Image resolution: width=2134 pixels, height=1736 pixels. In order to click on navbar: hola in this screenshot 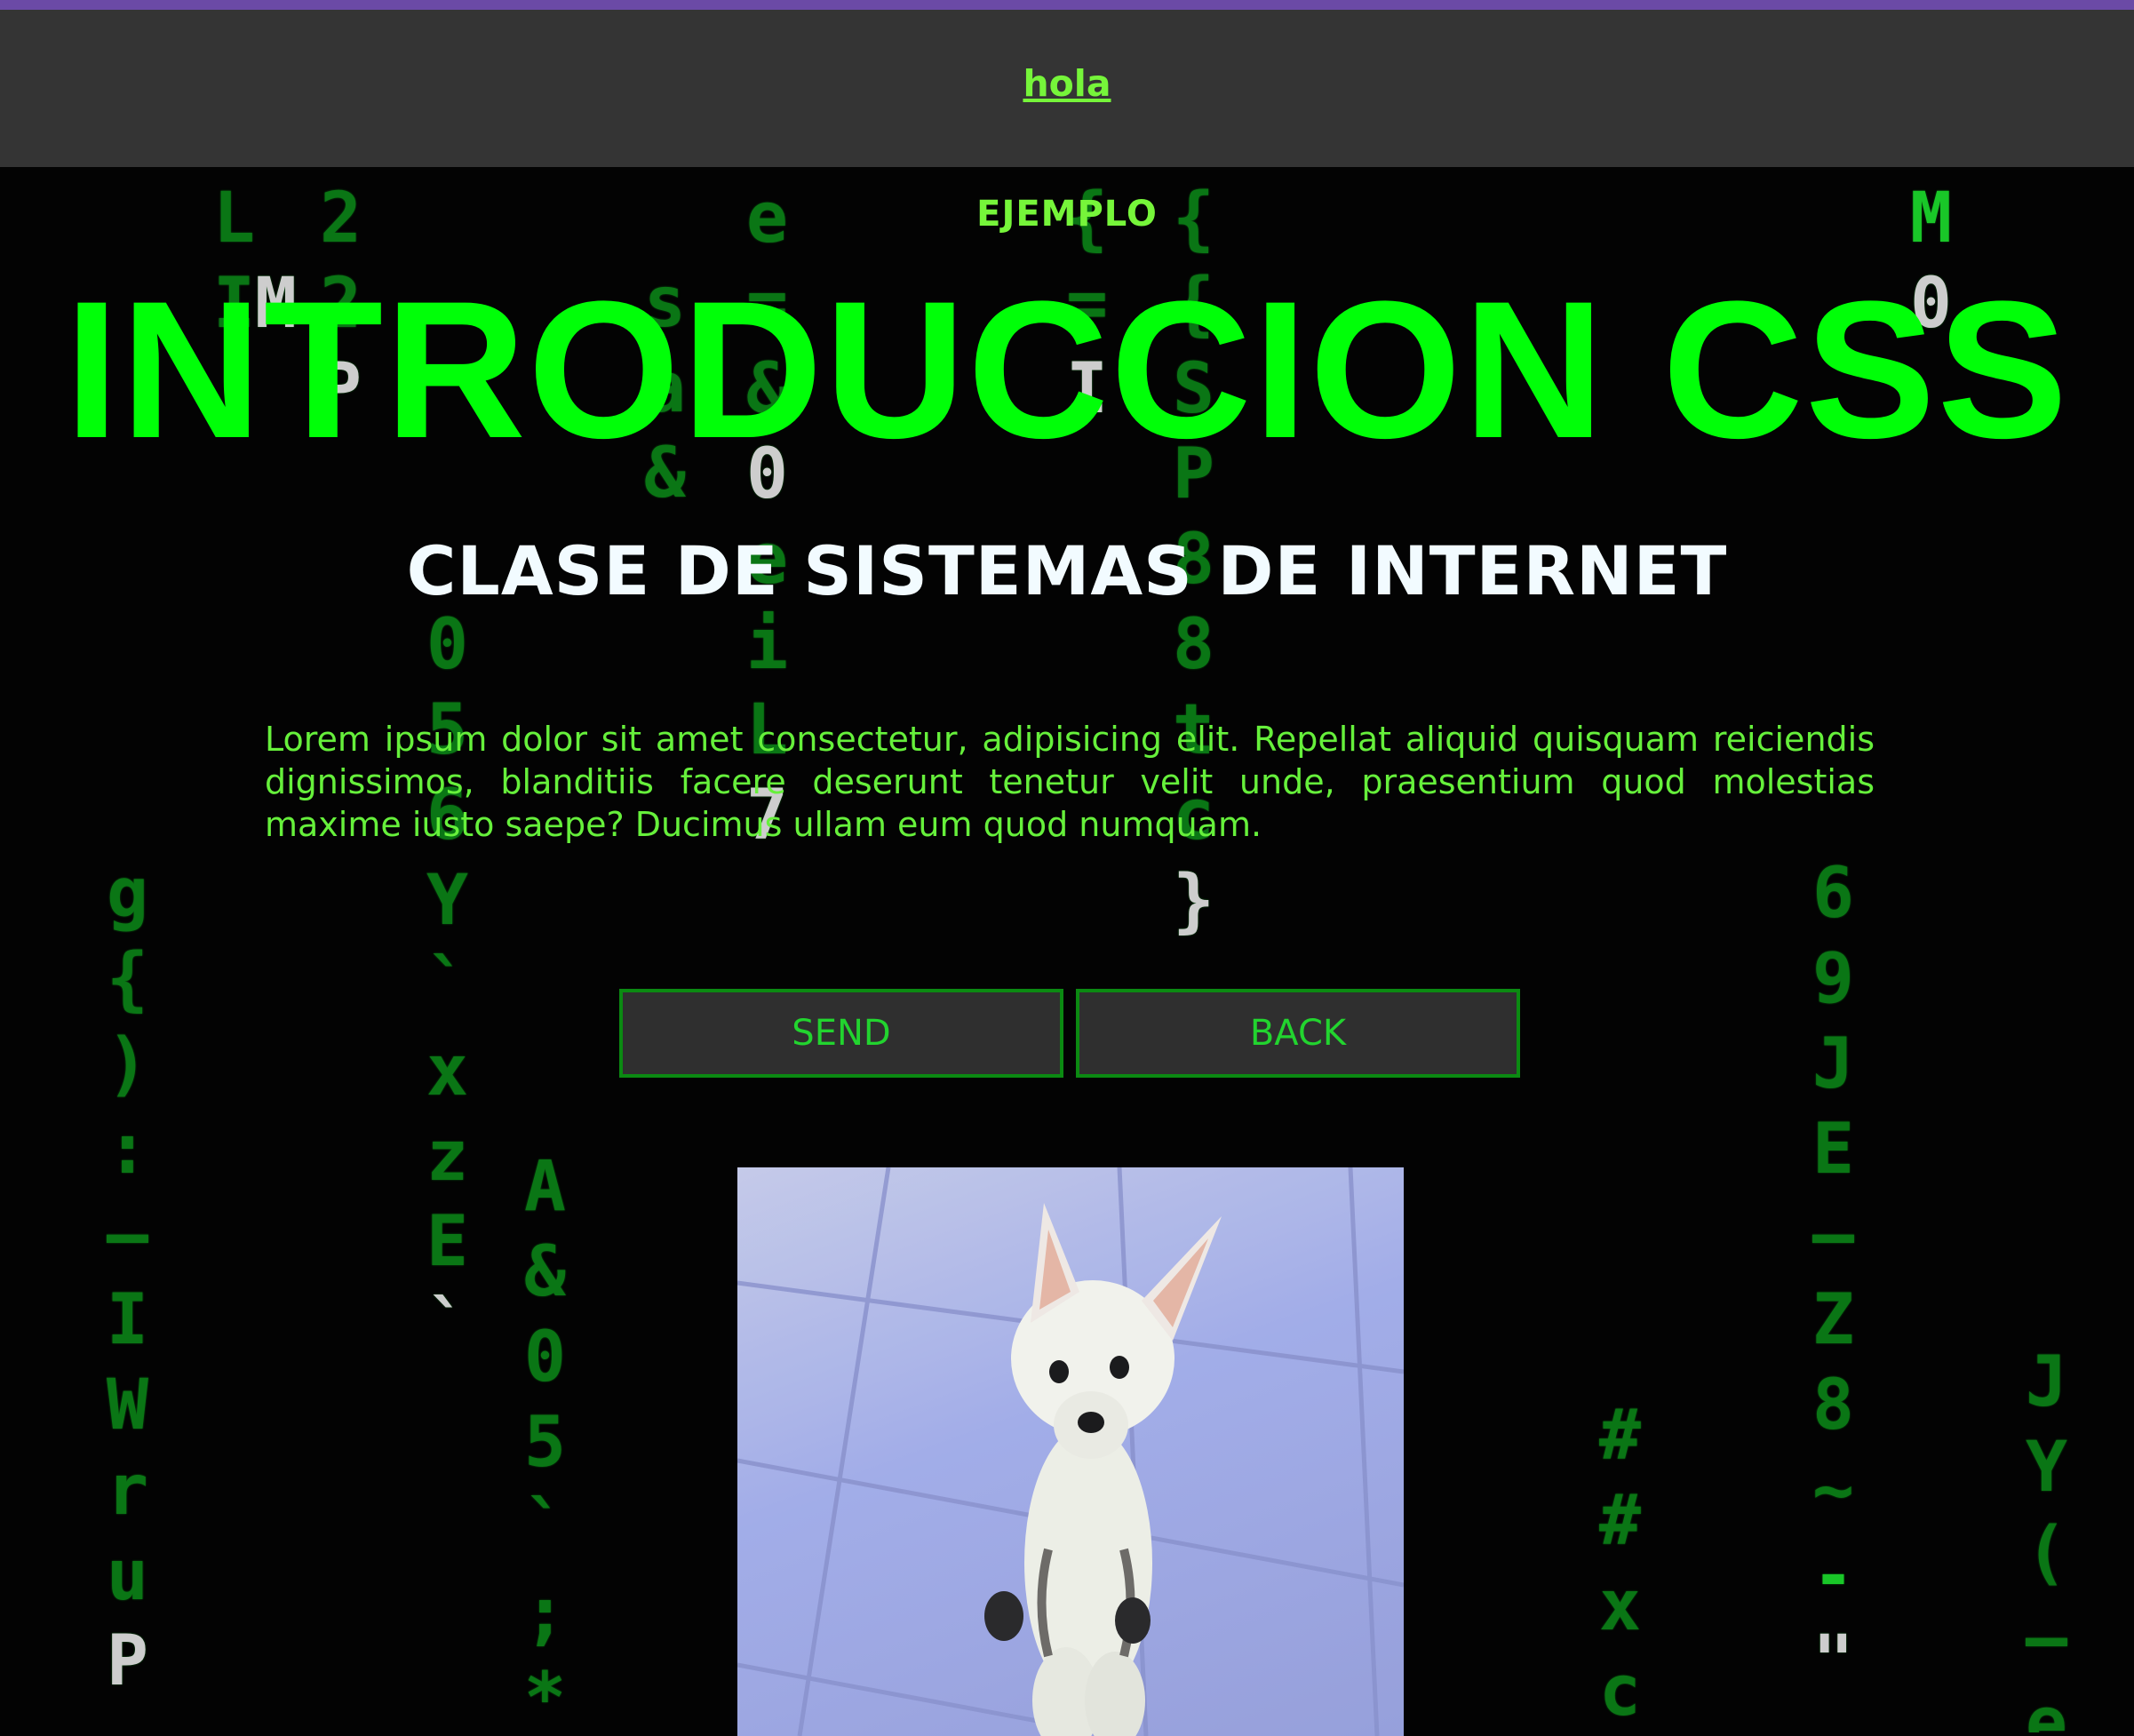, I will do `click(1067, 88)`.